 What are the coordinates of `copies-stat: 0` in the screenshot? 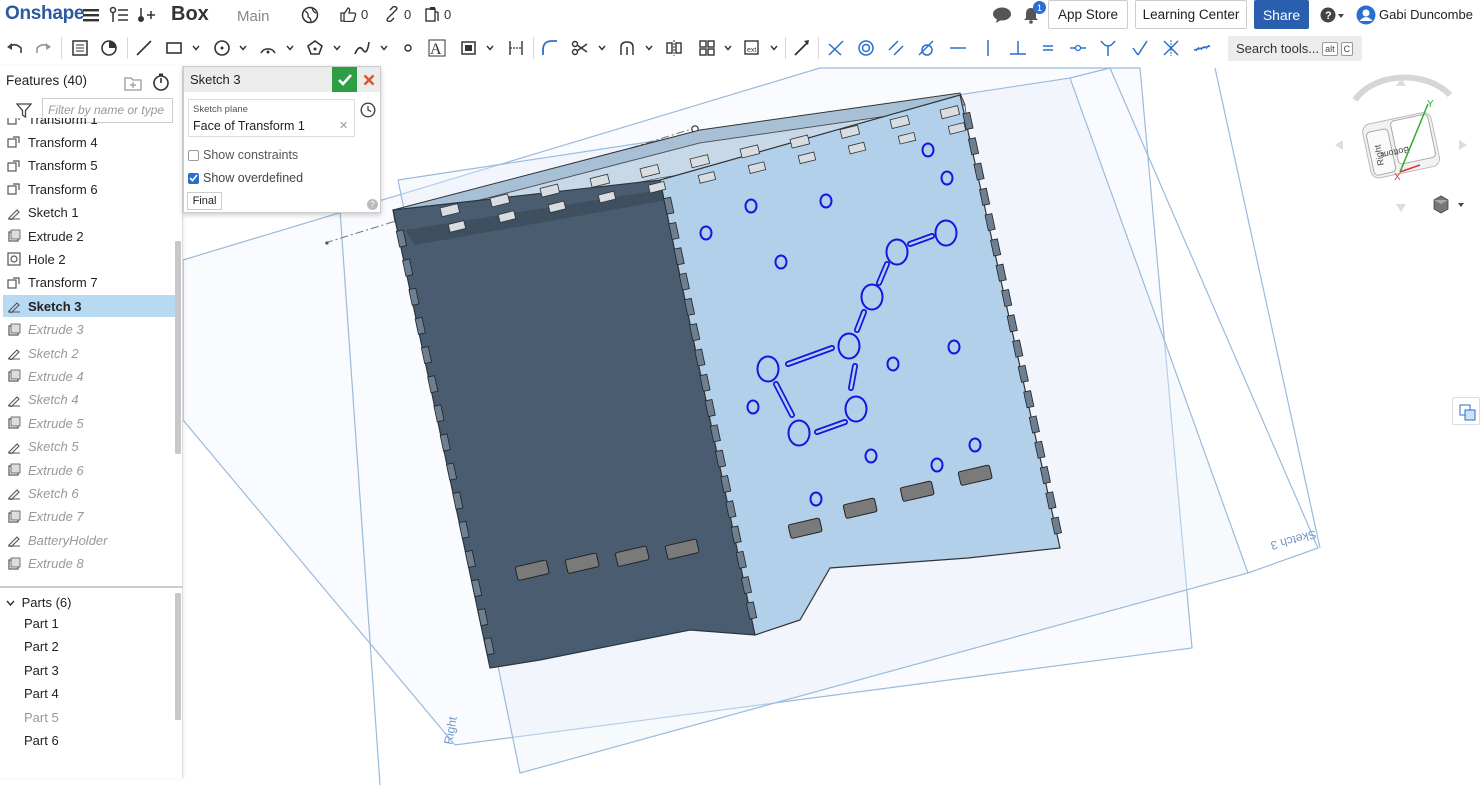 It's located at (437, 14).